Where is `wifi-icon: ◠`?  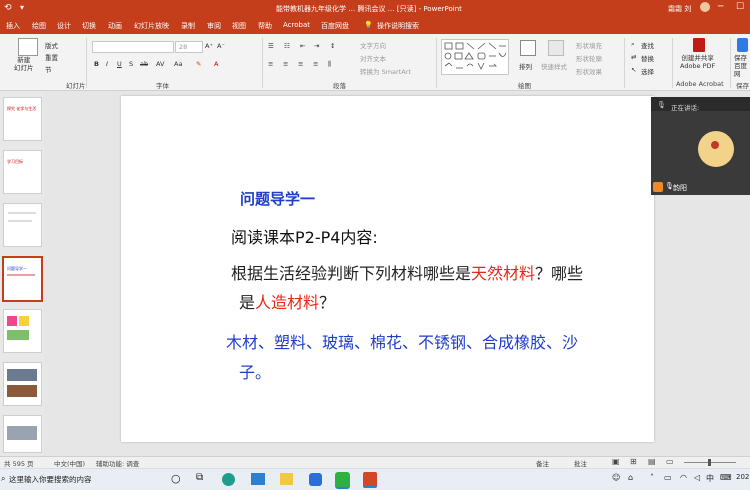
wifi-icon: ◠ is located at coordinates (683, 477).